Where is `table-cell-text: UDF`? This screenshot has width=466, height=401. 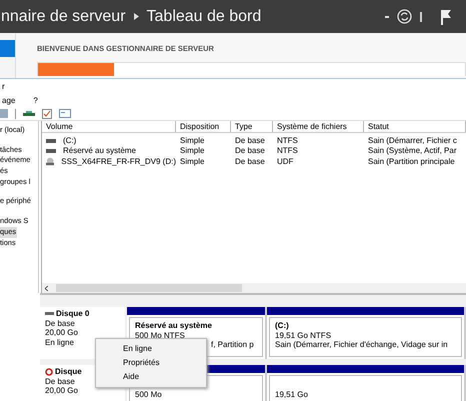 table-cell-text: UDF is located at coordinates (285, 161).